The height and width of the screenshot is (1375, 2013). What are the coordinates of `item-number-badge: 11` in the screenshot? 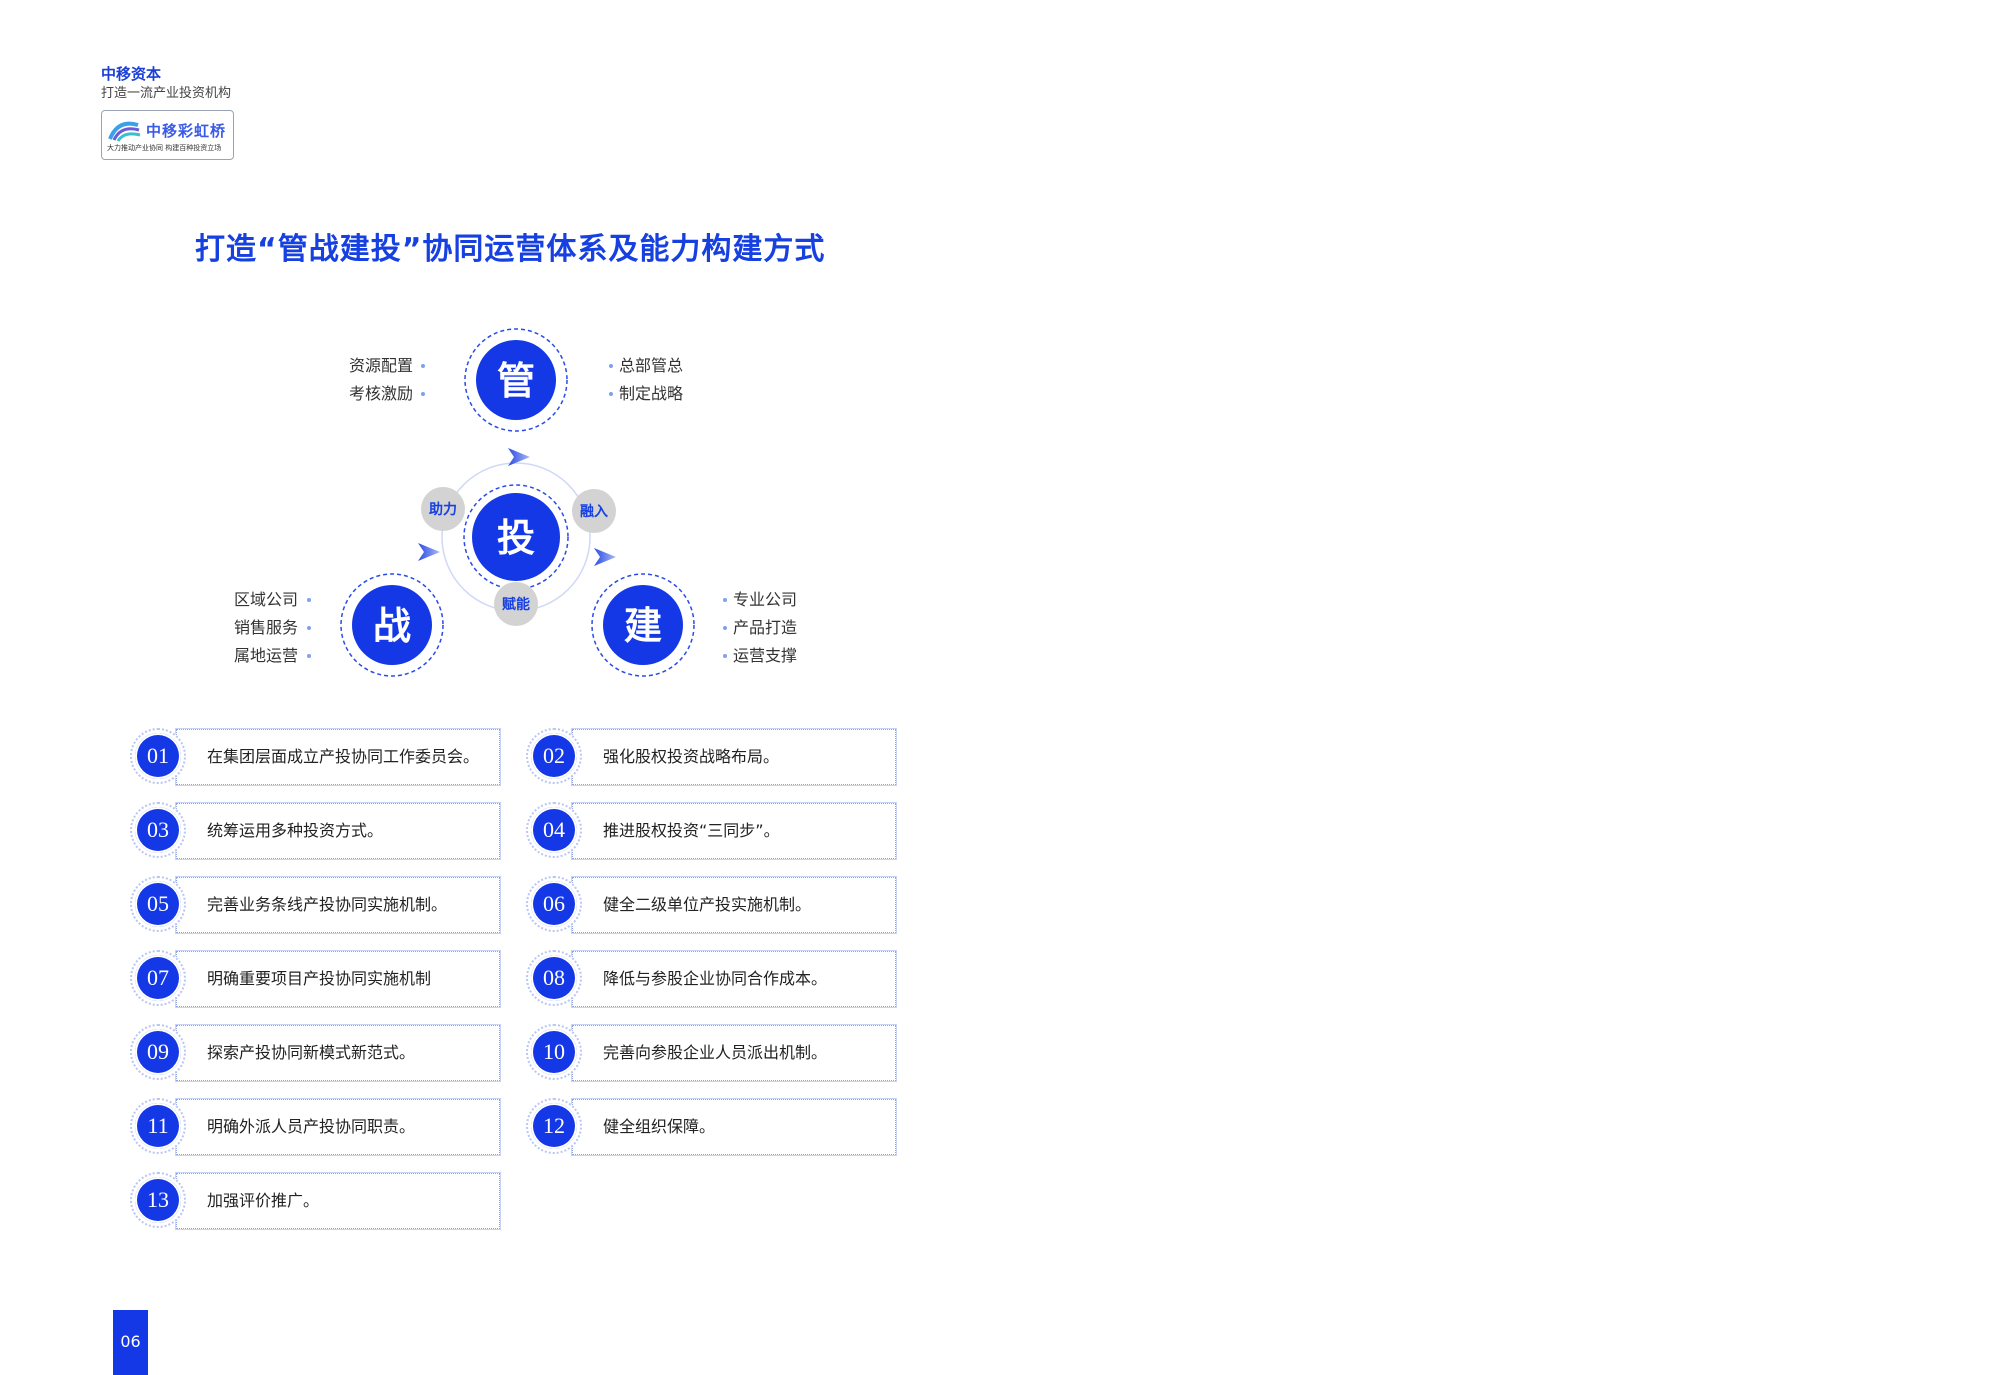 It's located at (158, 1126).